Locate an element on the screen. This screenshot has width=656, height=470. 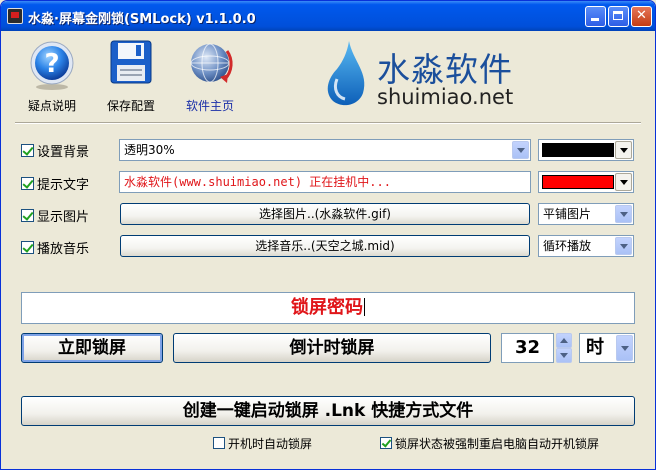
music-mode-select: 循环播放 is located at coordinates (586, 246).